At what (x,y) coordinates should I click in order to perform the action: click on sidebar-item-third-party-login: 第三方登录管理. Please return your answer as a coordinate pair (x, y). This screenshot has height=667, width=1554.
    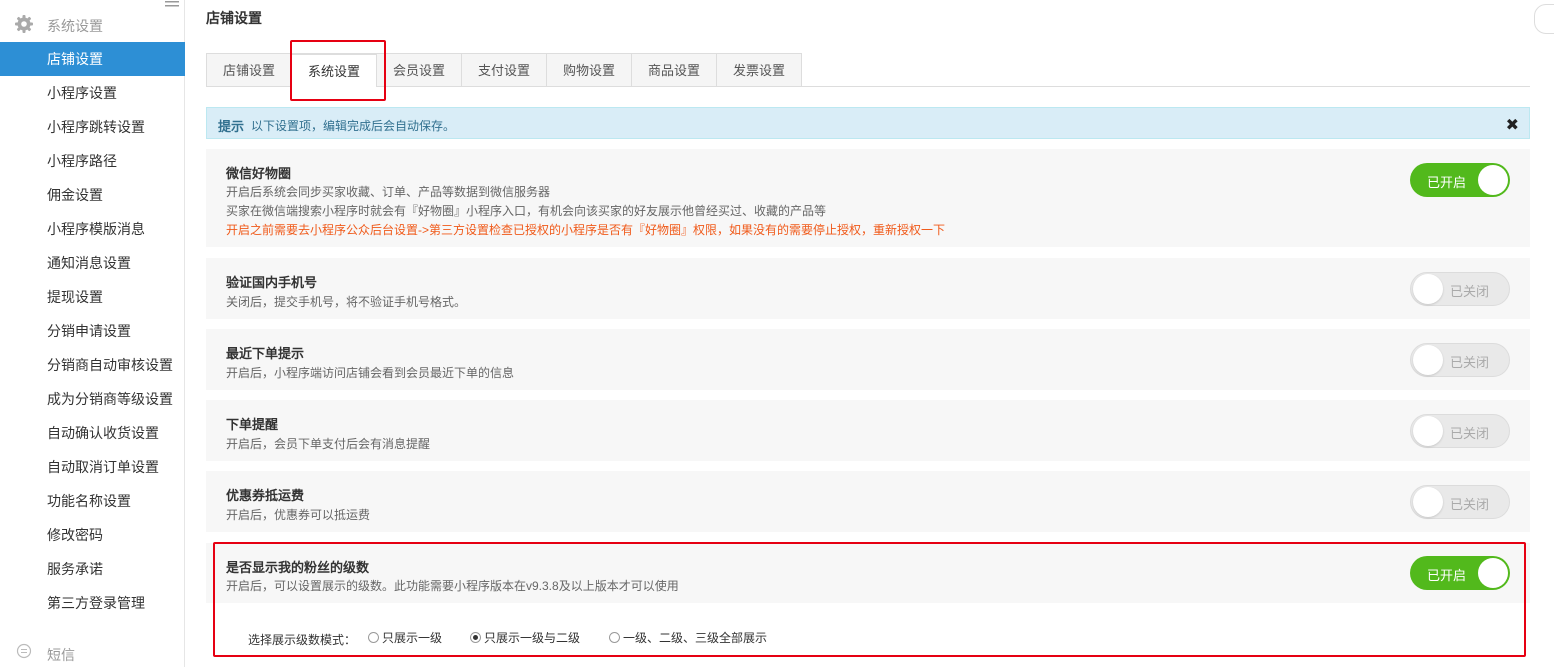
    Looking at the image, I should click on (92, 603).